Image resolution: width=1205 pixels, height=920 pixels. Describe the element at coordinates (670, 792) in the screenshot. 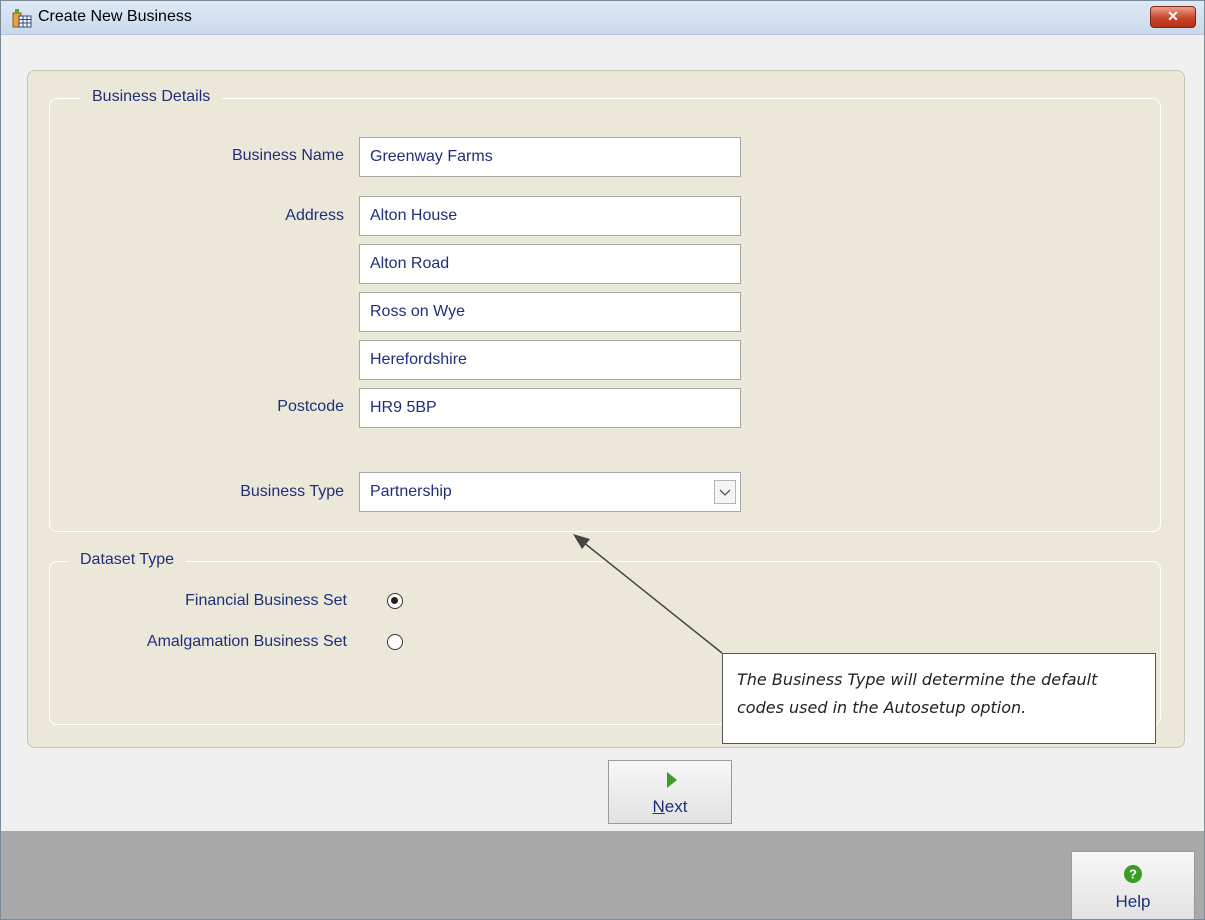

I see `next-button: Next` at that location.